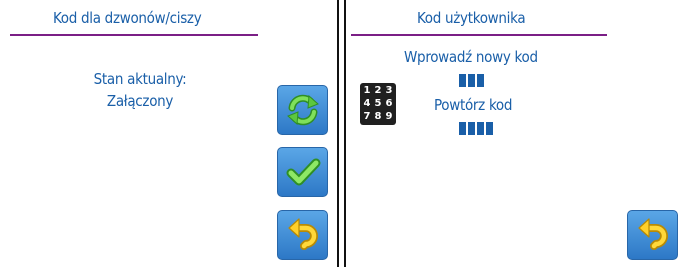  Describe the element at coordinates (140, 90) in the screenshot. I see `status-block: Stan aktualny: Załączony` at that location.